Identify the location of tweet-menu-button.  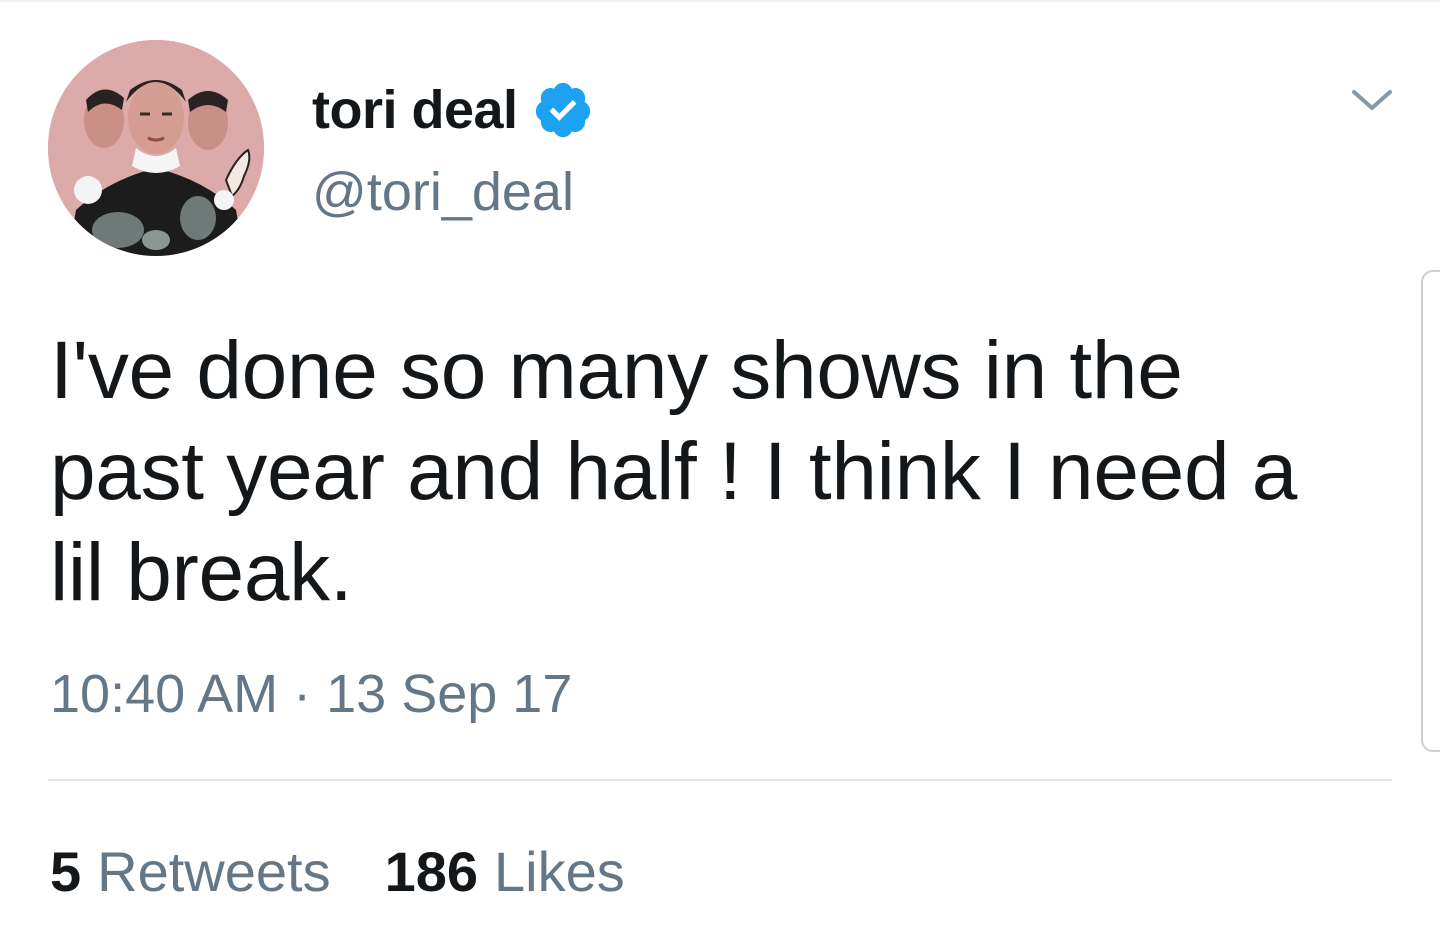
(1372, 100).